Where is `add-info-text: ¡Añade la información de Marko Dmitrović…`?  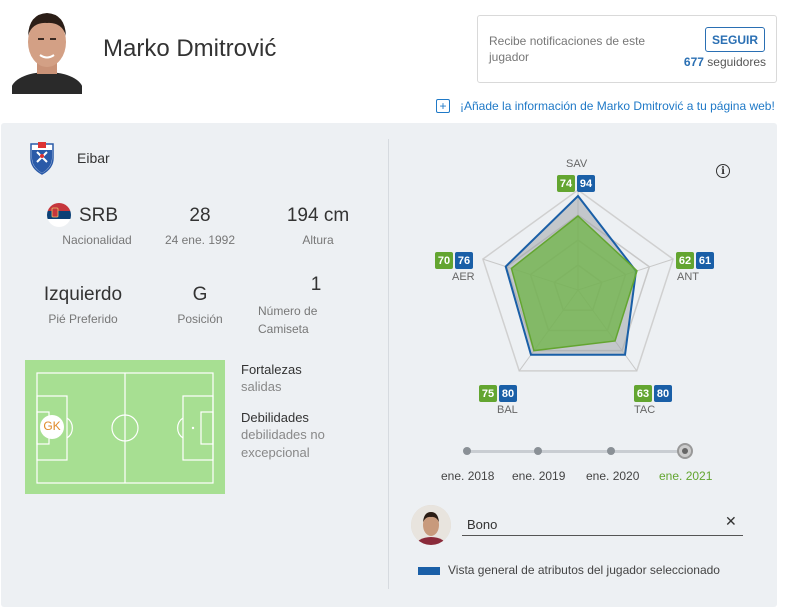 add-info-text: ¡Añade la información de Marko Dmitrović… is located at coordinates (617, 106).